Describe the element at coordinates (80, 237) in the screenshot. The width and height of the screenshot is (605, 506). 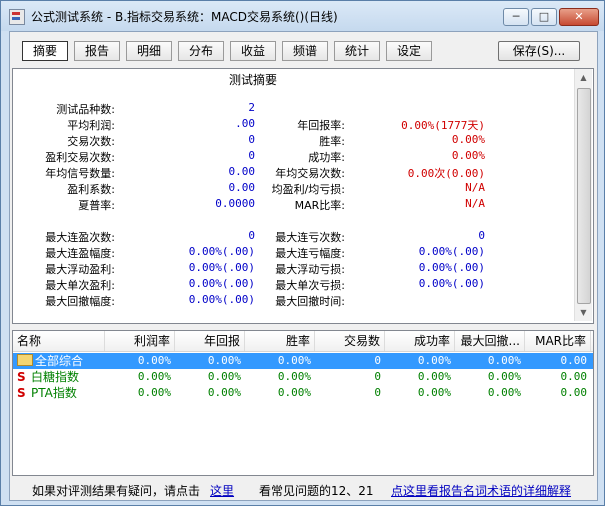
I see `stat-label: 最大连盈次数:` at that location.